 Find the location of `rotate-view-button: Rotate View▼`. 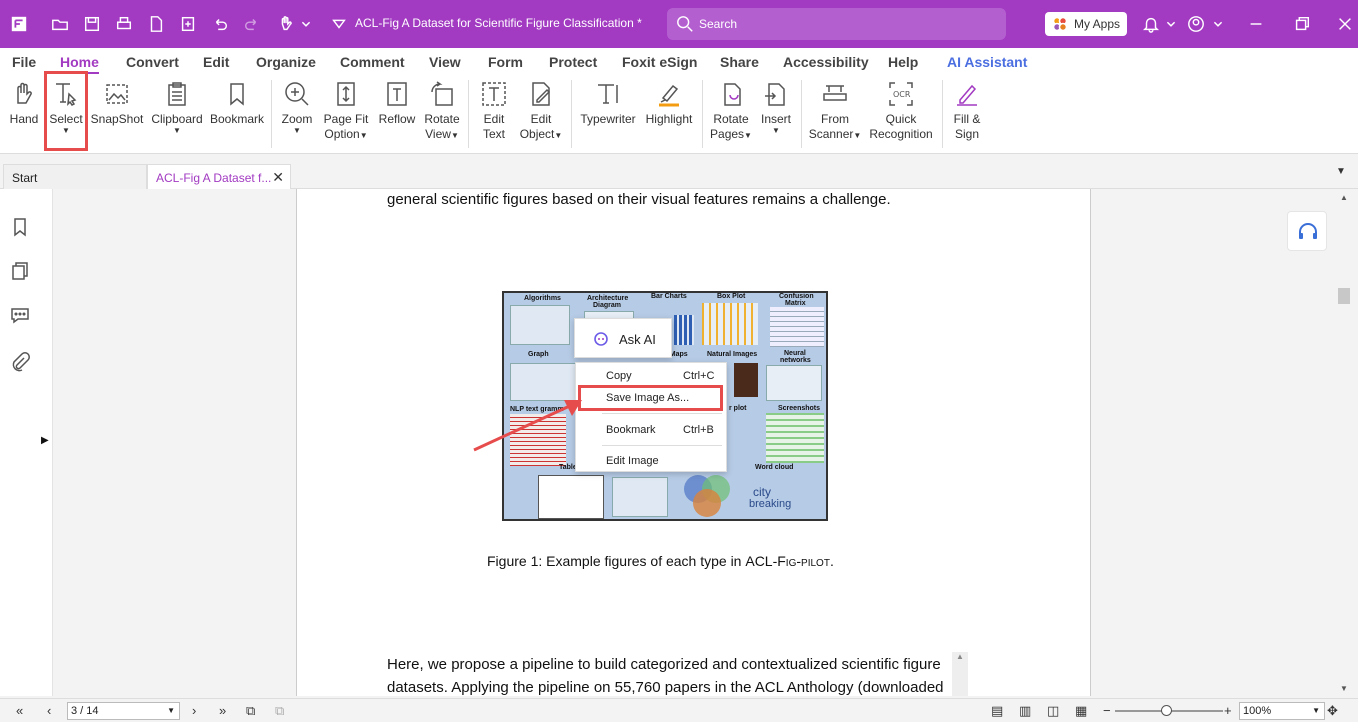

rotate-view-button: Rotate View▼ is located at coordinates (442, 114).